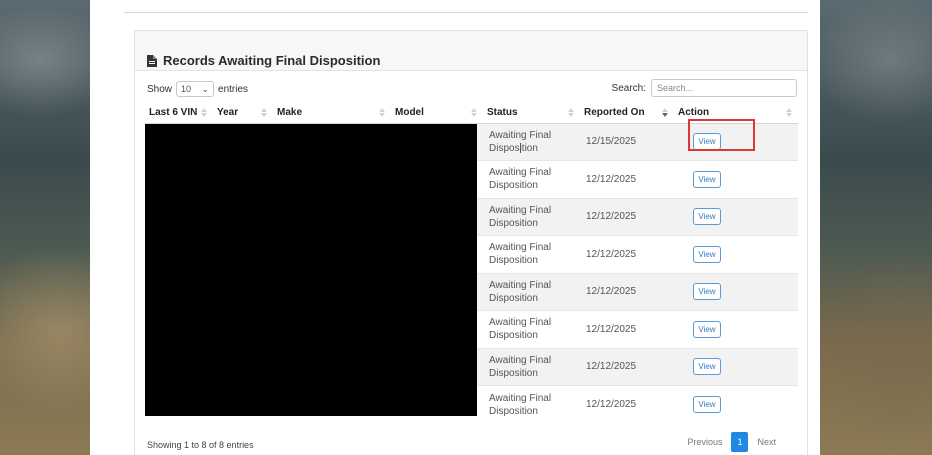  Describe the element at coordinates (520, 148) in the screenshot. I see `text-cursor` at that location.